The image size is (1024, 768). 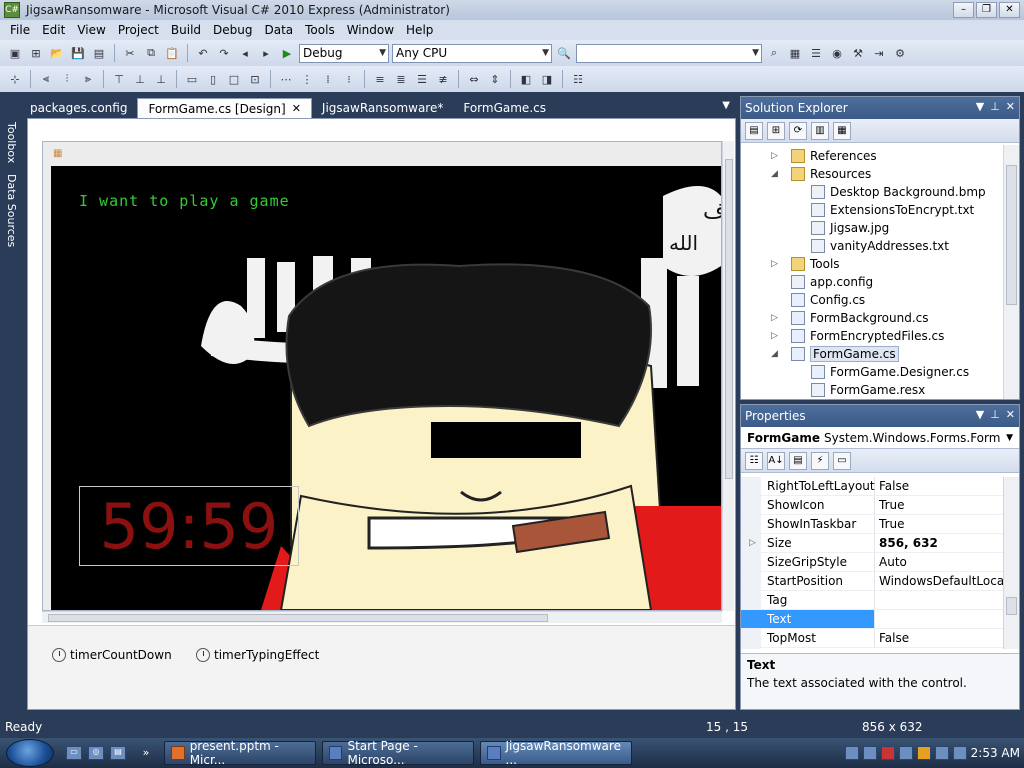 What do you see at coordinates (186, 30) in the screenshot?
I see `menu-build: Build` at bounding box center [186, 30].